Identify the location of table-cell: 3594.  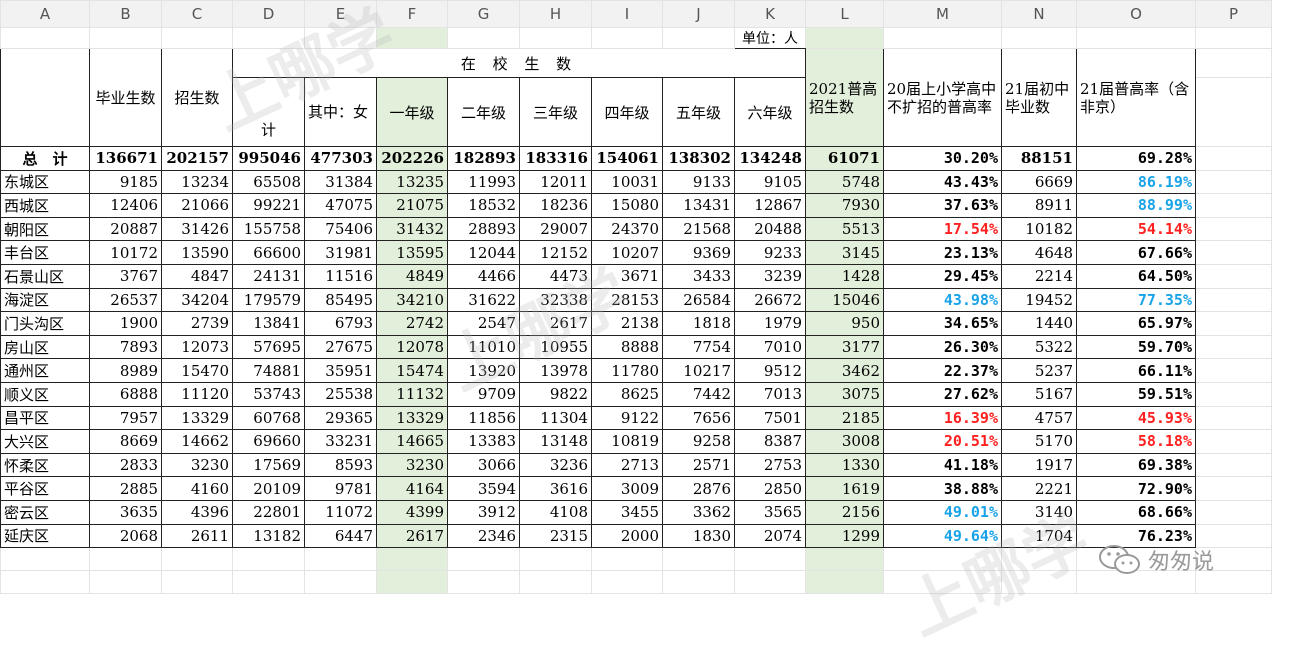
(483, 488).